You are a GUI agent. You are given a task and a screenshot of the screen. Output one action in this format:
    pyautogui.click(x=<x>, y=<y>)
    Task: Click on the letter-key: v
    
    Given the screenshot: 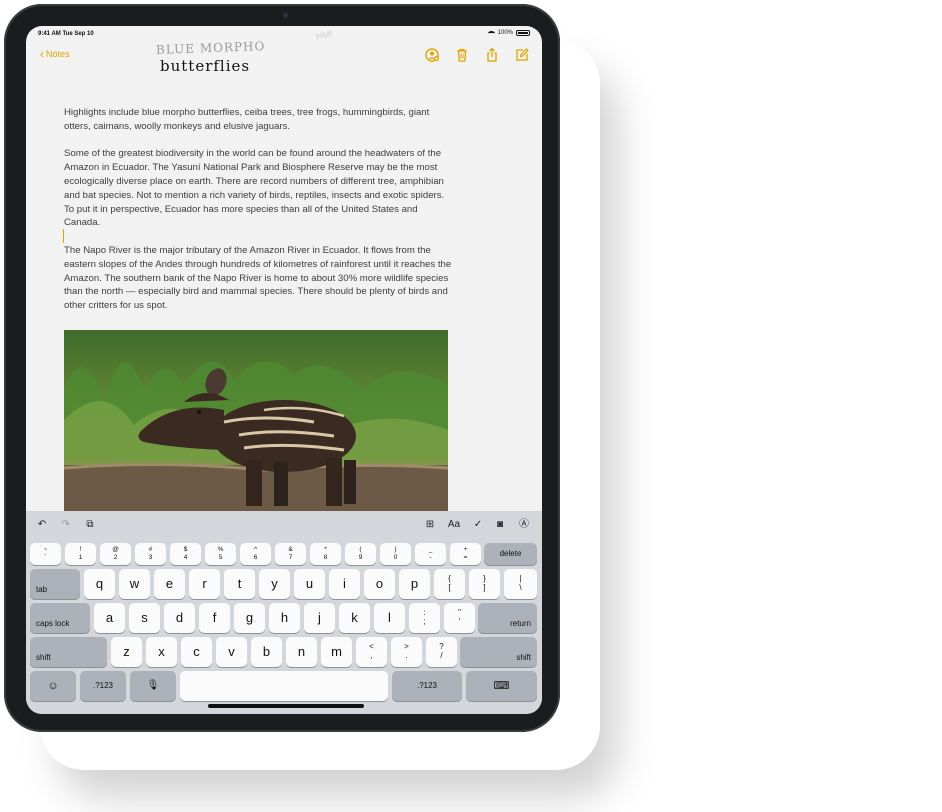 What is the action you would take?
    pyautogui.click(x=231, y=652)
    